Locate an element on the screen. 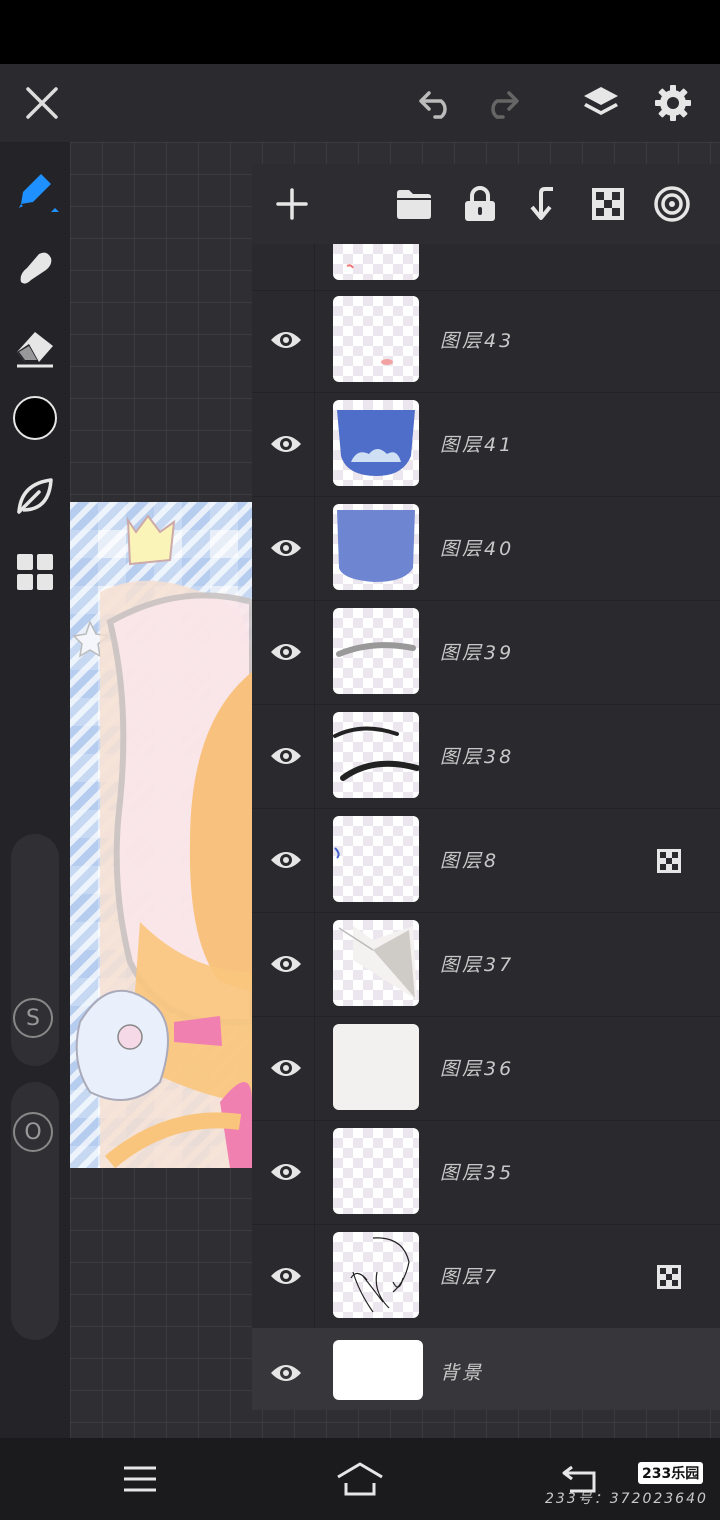 The height and width of the screenshot is (1520, 720). left-toolbar: S O is located at coordinates (35, 790).